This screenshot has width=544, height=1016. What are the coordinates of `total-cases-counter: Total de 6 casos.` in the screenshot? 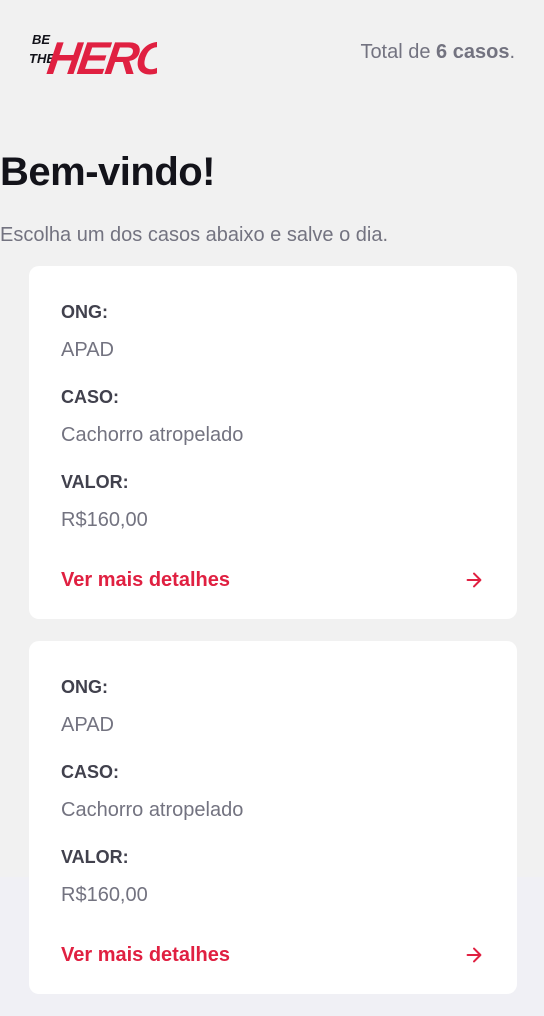 It's located at (437, 52).